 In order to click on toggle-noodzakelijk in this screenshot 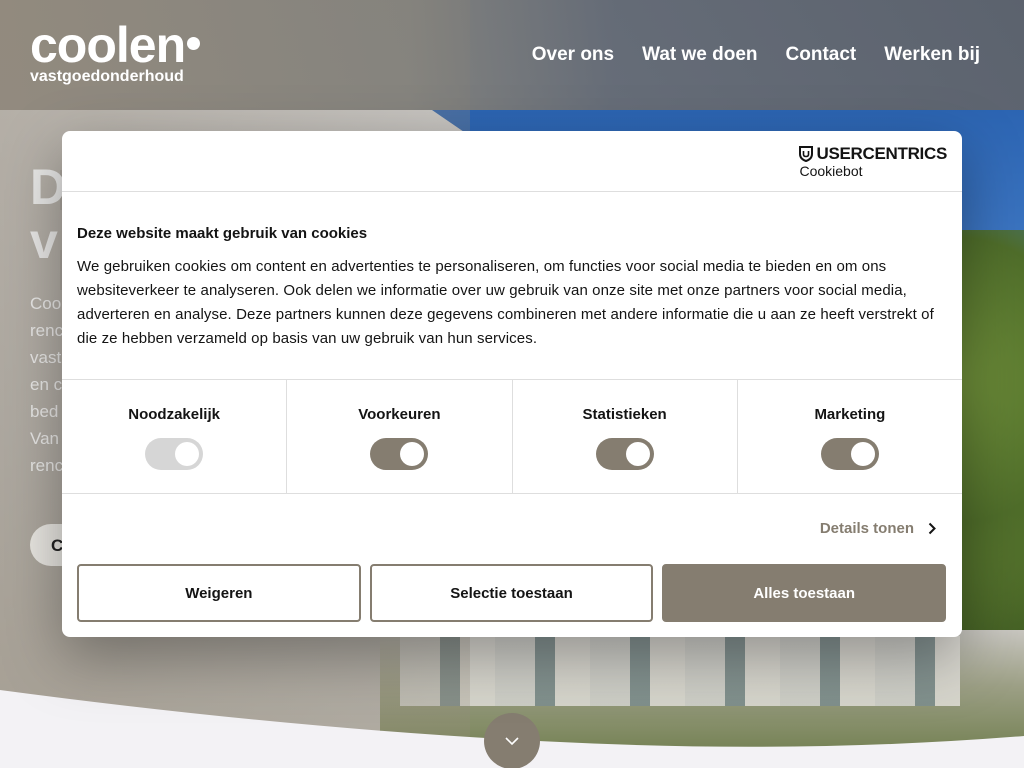, I will do `click(174, 454)`.